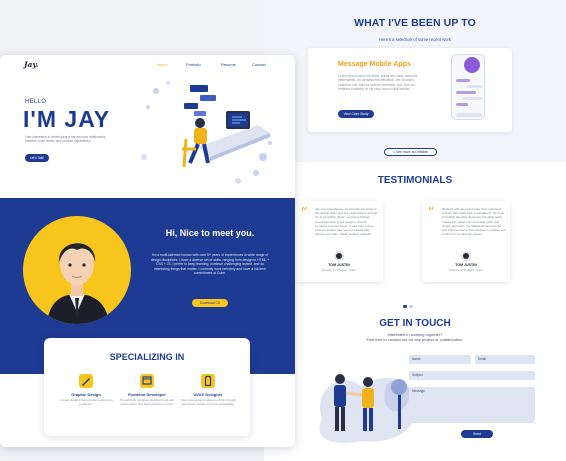 The image size is (566, 461). What do you see at coordinates (374, 64) in the screenshot?
I see `project-title: Message Mobile Apps` at bounding box center [374, 64].